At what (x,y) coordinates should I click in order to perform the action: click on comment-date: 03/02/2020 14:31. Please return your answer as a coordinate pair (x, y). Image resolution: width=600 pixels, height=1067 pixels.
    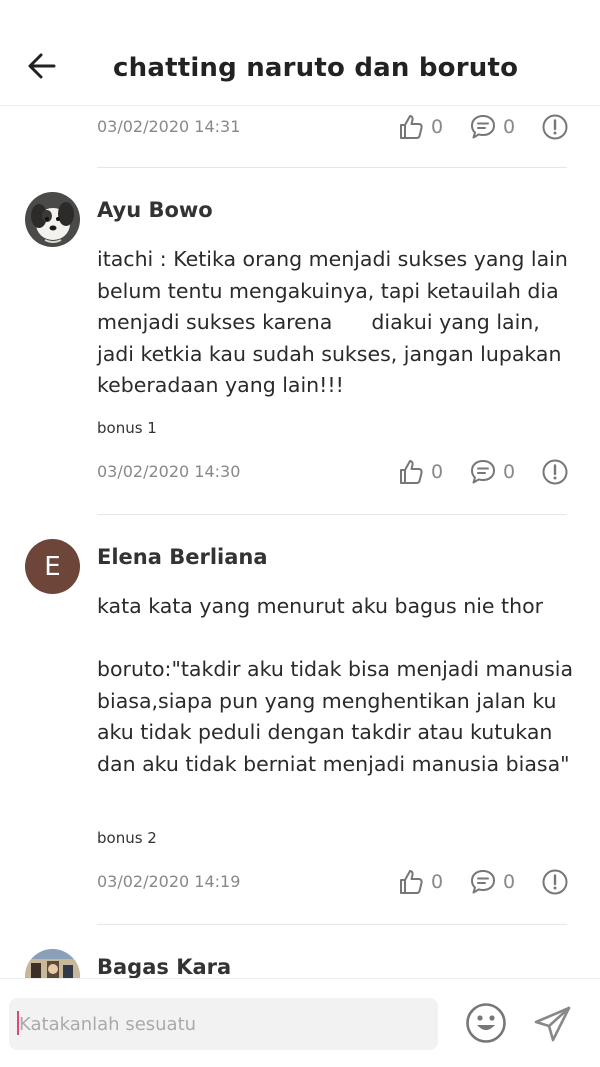
    Looking at the image, I should click on (169, 126).